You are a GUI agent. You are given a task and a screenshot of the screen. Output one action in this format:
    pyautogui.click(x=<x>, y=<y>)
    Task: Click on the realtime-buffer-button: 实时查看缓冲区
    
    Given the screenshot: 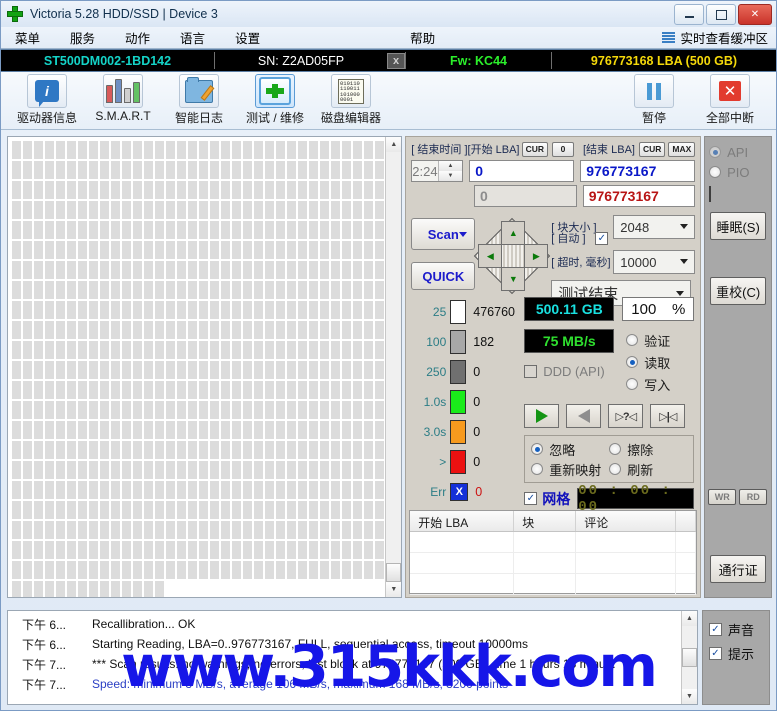 What is the action you would take?
    pyautogui.click(x=715, y=37)
    